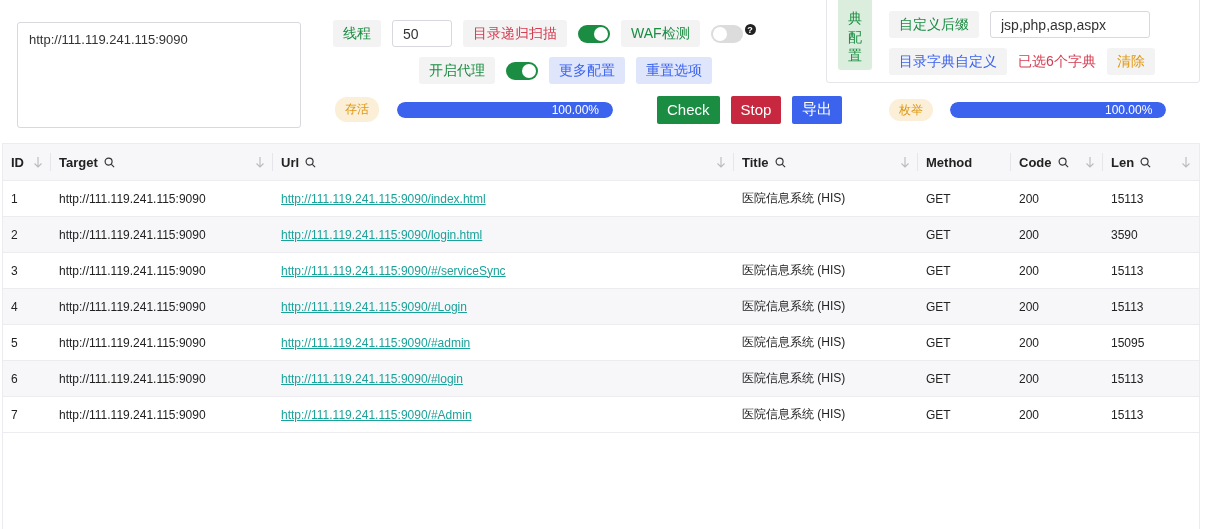  Describe the element at coordinates (27, 235) in the screenshot. I see `table-cell: 2` at that location.